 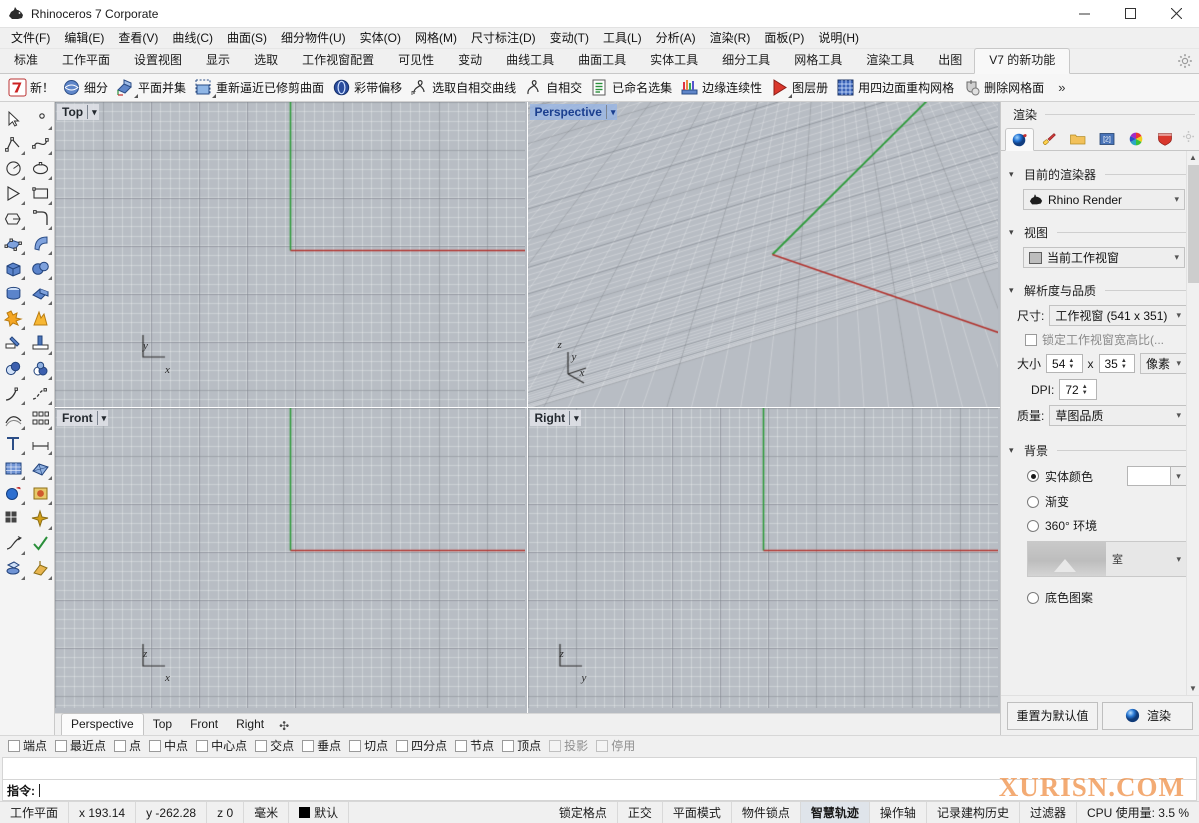 I want to click on close-button, so click(x=1176, y=14).